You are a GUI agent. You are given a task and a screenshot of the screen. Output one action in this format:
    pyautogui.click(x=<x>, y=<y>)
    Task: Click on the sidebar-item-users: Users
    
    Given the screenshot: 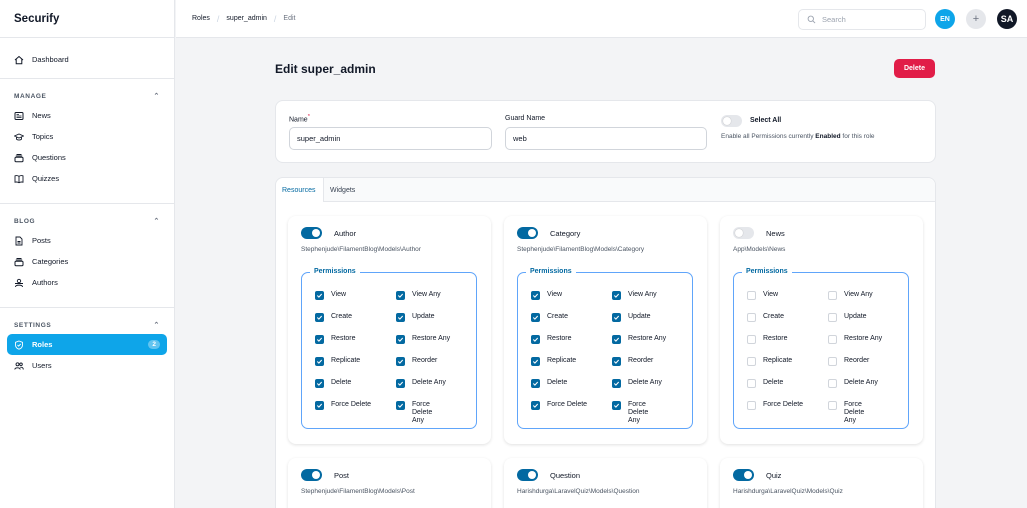 What is the action you would take?
    pyautogui.click(x=87, y=365)
    